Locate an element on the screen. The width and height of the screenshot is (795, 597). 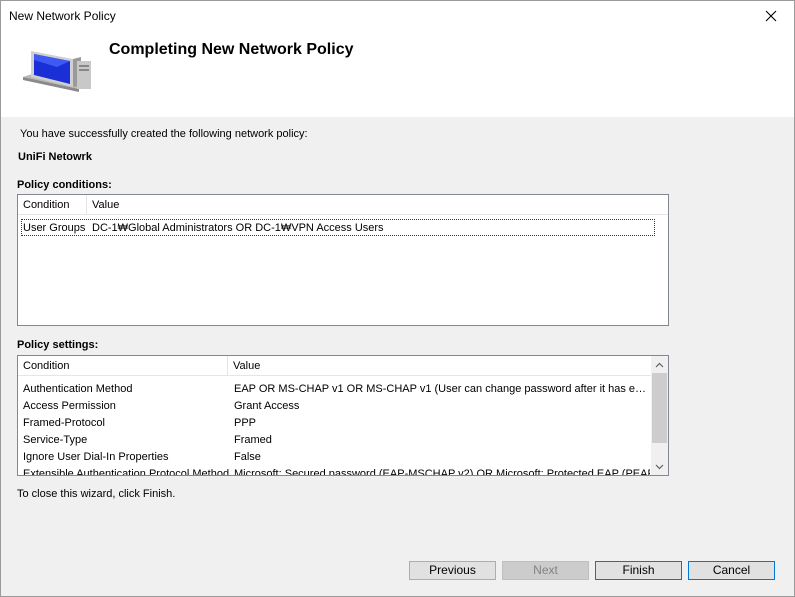
table-row: Ignore User Dial-In Properties False is located at coordinates (335, 457).